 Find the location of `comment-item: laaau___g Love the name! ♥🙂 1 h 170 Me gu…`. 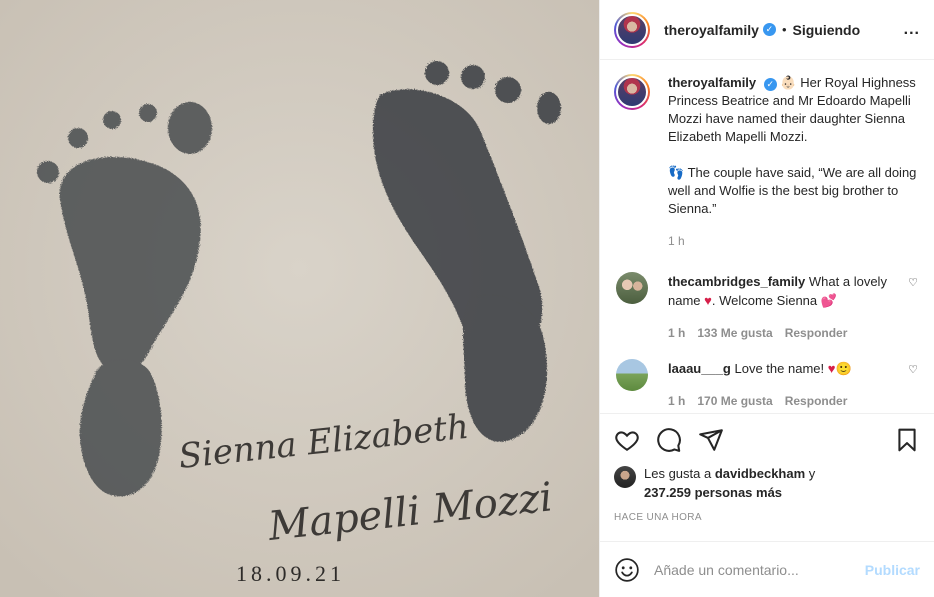

comment-item: laaau___g Love the name! ♥🙂 1 h 170 Me gu… is located at coordinates (767, 385).